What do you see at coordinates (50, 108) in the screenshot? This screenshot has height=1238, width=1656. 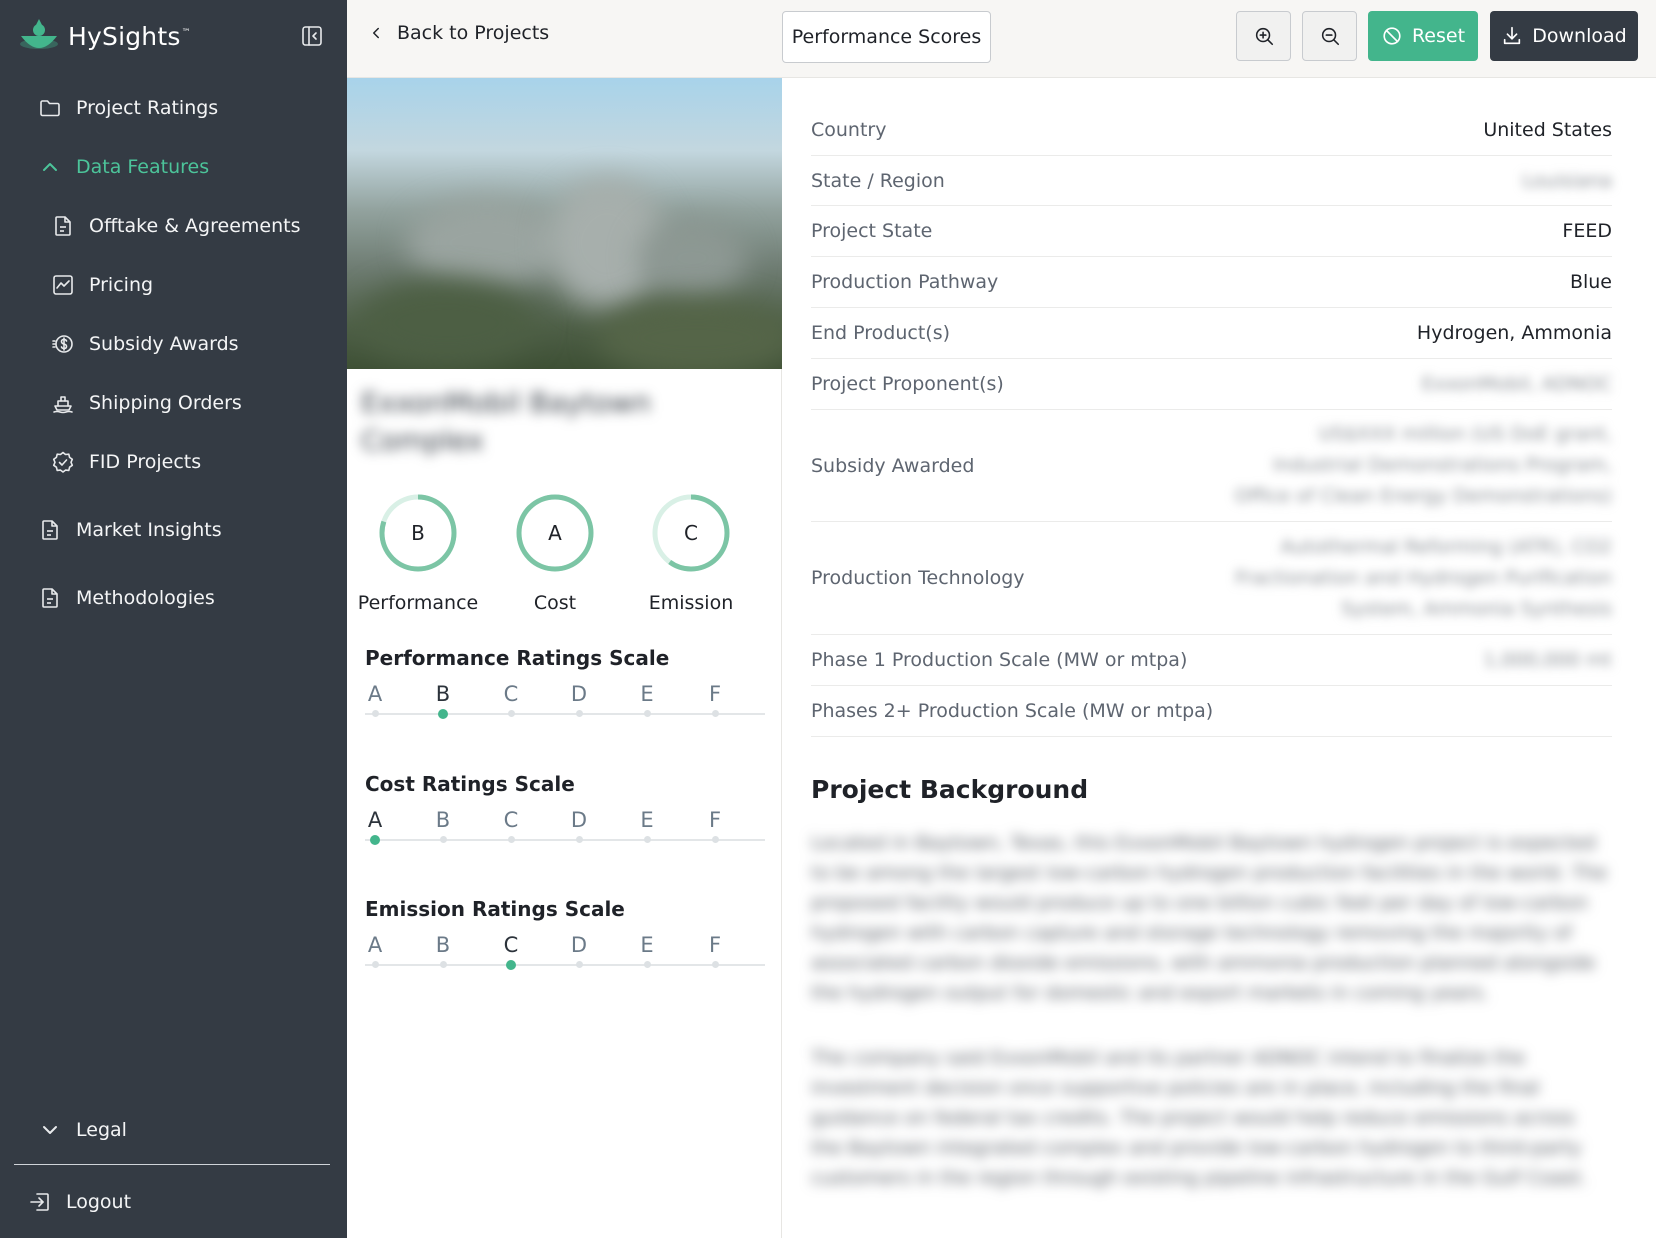 I see `folder-icon` at bounding box center [50, 108].